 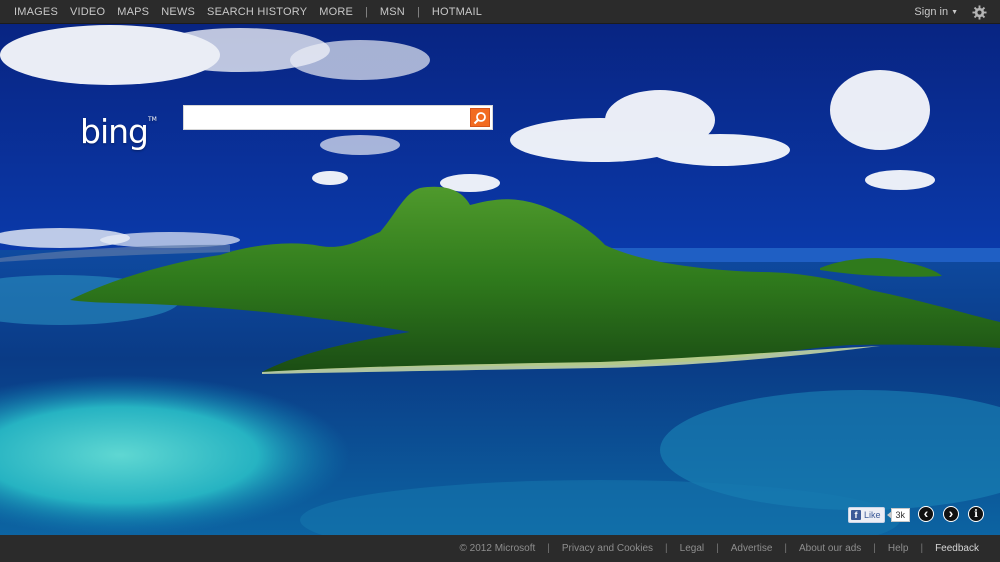 I want to click on nav-more: MORE, so click(x=336, y=12).